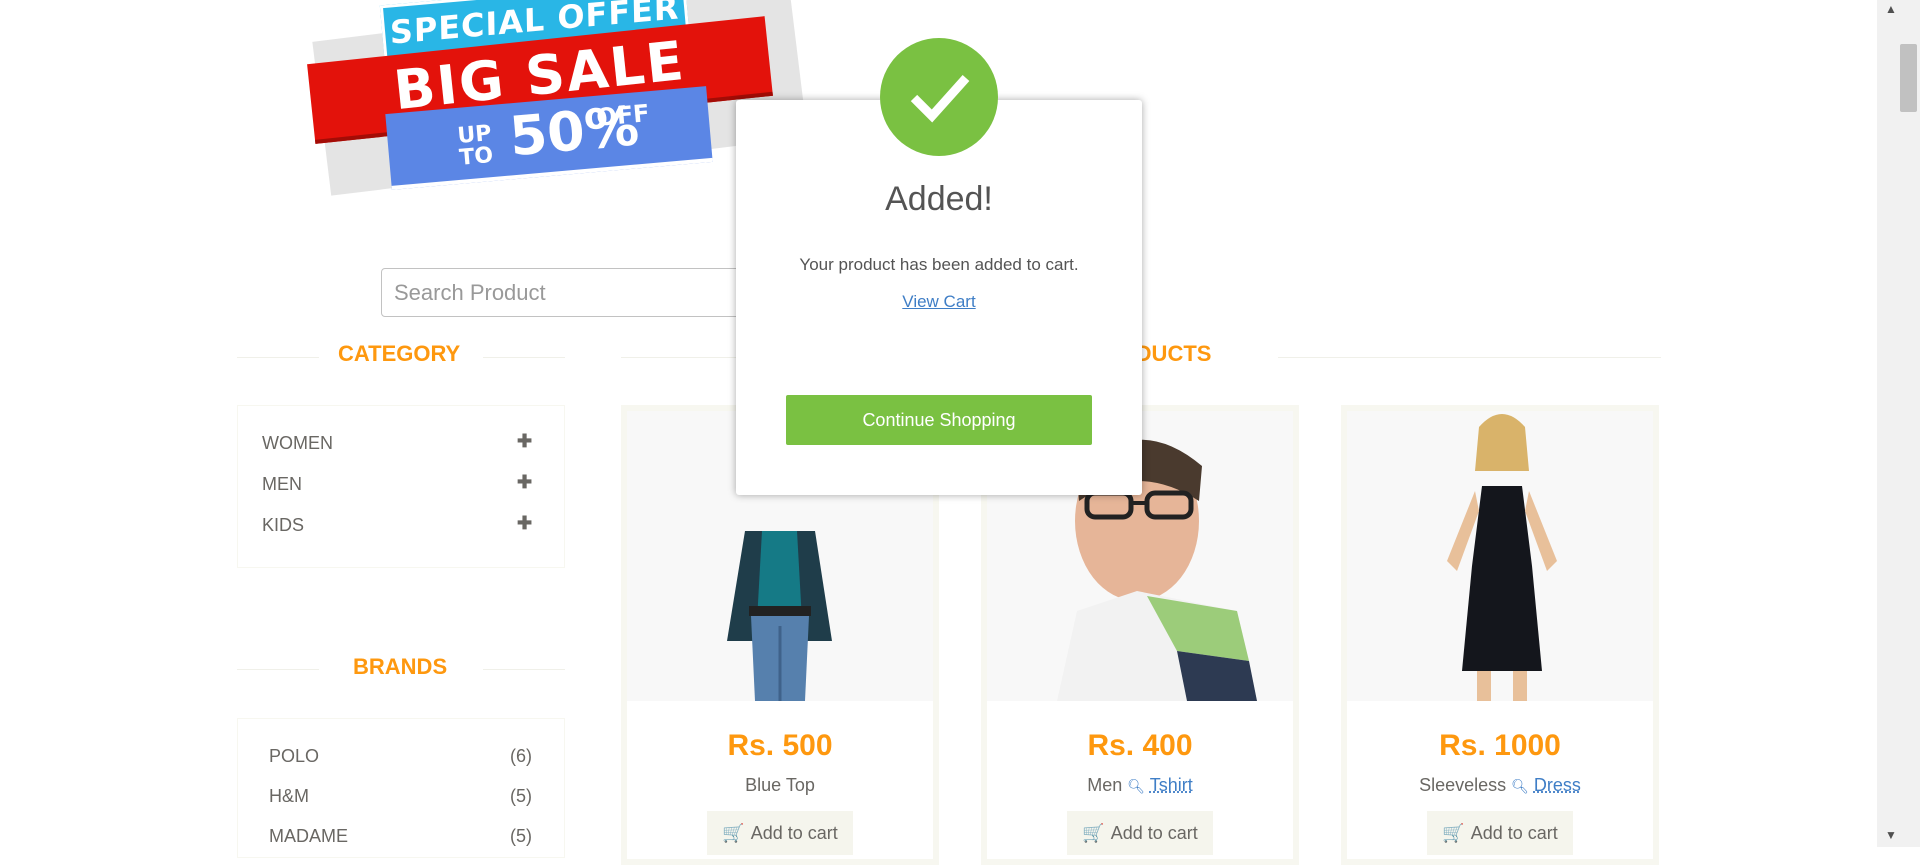 This screenshot has width=1920, height=865. I want to click on woman-dress-illustration, so click(1500, 556).